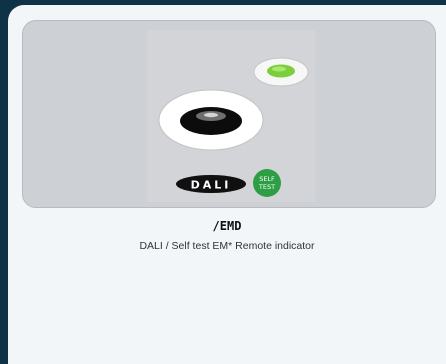 The image size is (446, 364). I want to click on downlight-icon, so click(211, 120).